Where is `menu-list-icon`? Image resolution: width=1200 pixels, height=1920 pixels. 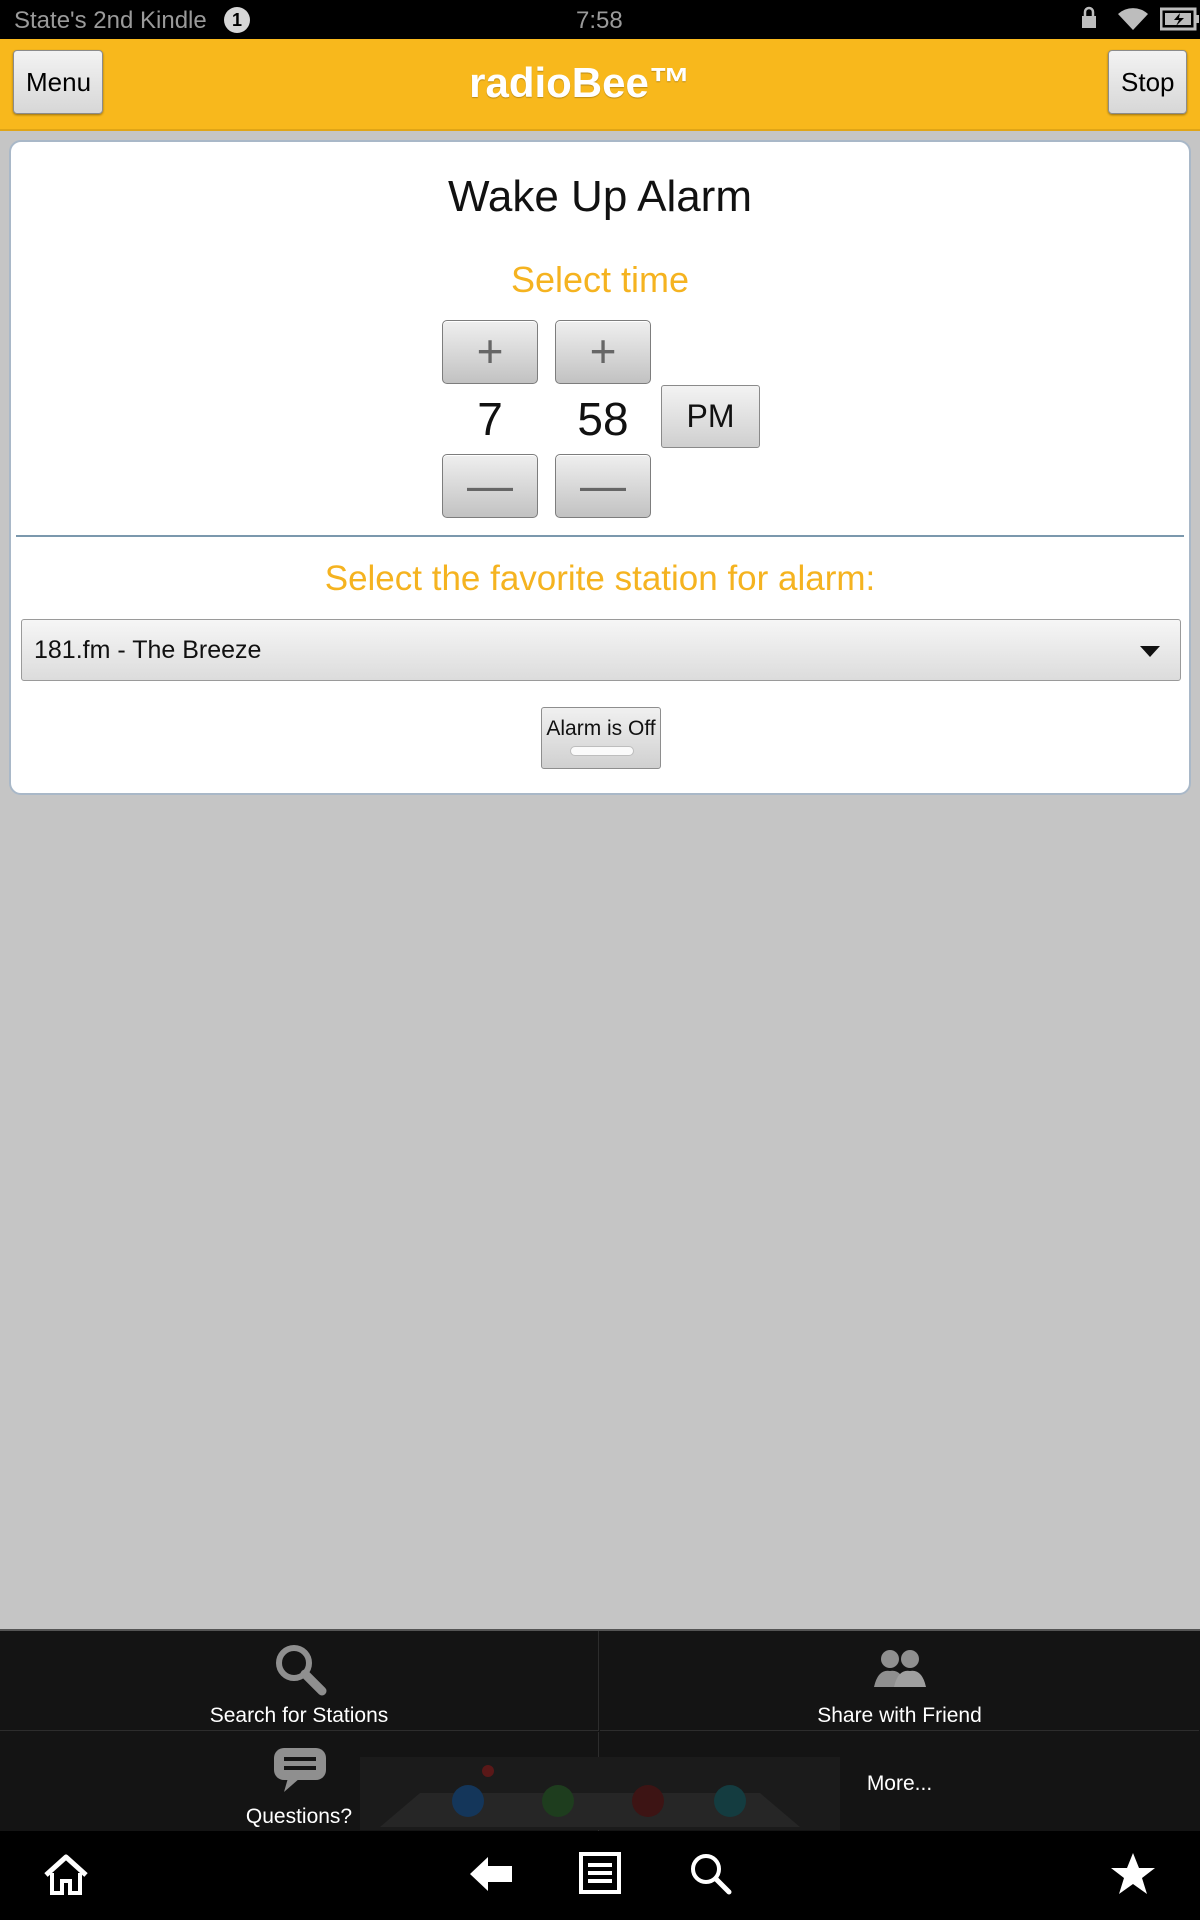 menu-list-icon is located at coordinates (600, 1873).